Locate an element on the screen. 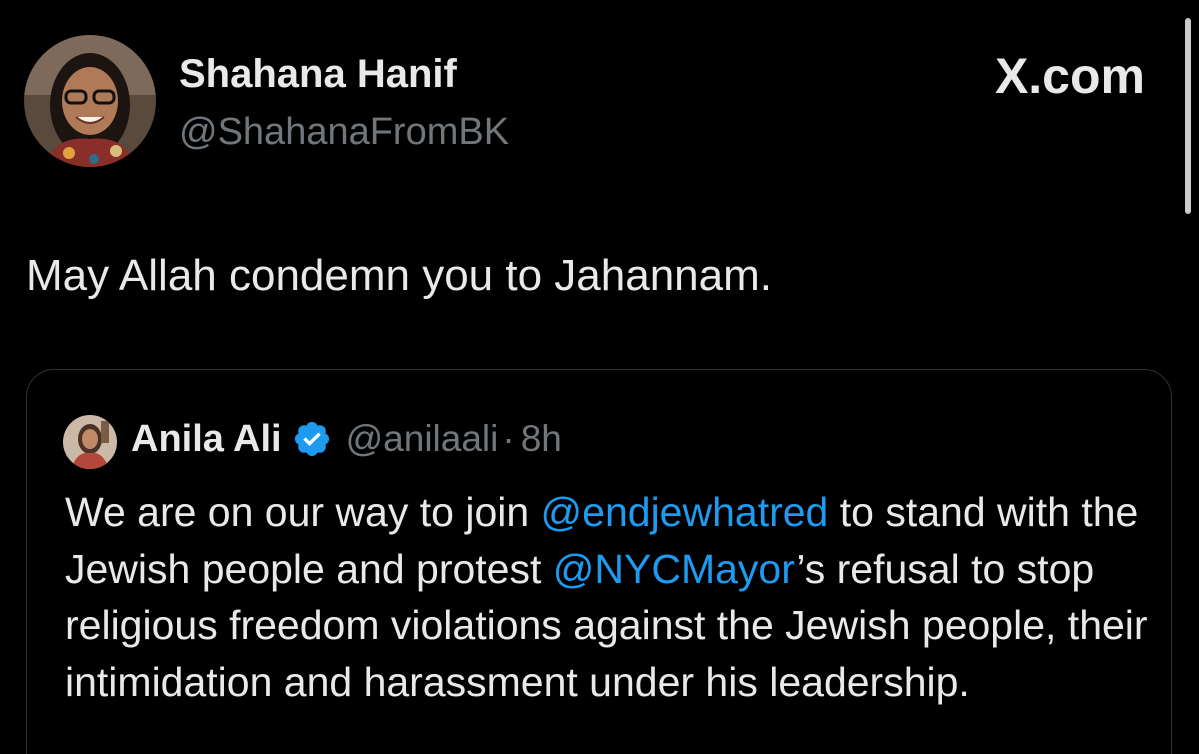 The width and height of the screenshot is (1199, 754). author-avatar is located at coordinates (90, 101).